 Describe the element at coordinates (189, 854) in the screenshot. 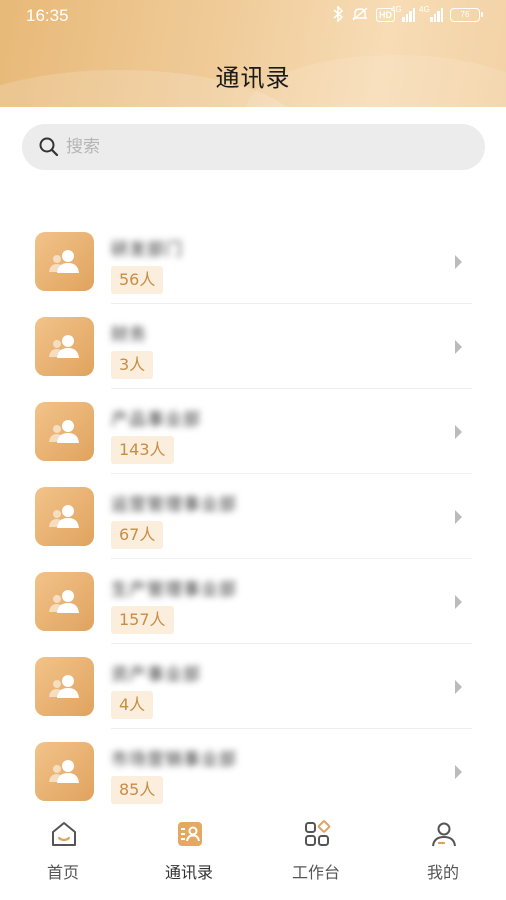

I see `tab-contacts: 通讯录` at that location.